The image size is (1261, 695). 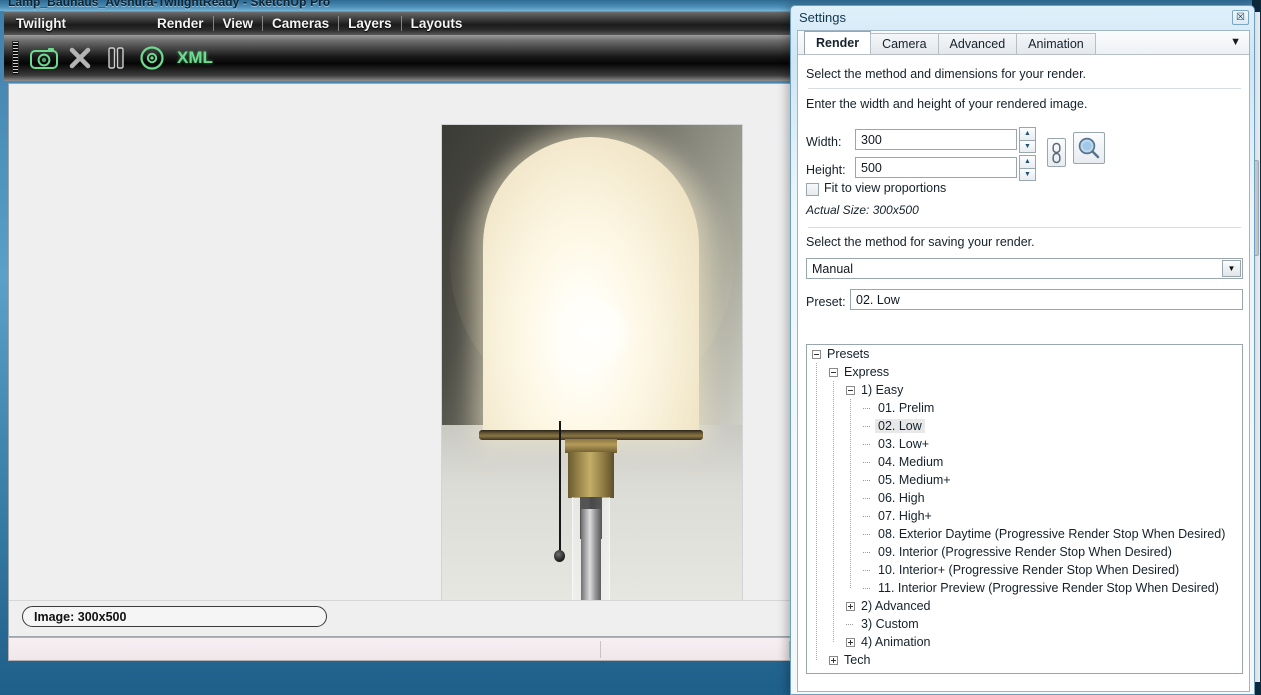 I want to click on actual-size-readout: Actual Size: 300x500, so click(x=862, y=210).